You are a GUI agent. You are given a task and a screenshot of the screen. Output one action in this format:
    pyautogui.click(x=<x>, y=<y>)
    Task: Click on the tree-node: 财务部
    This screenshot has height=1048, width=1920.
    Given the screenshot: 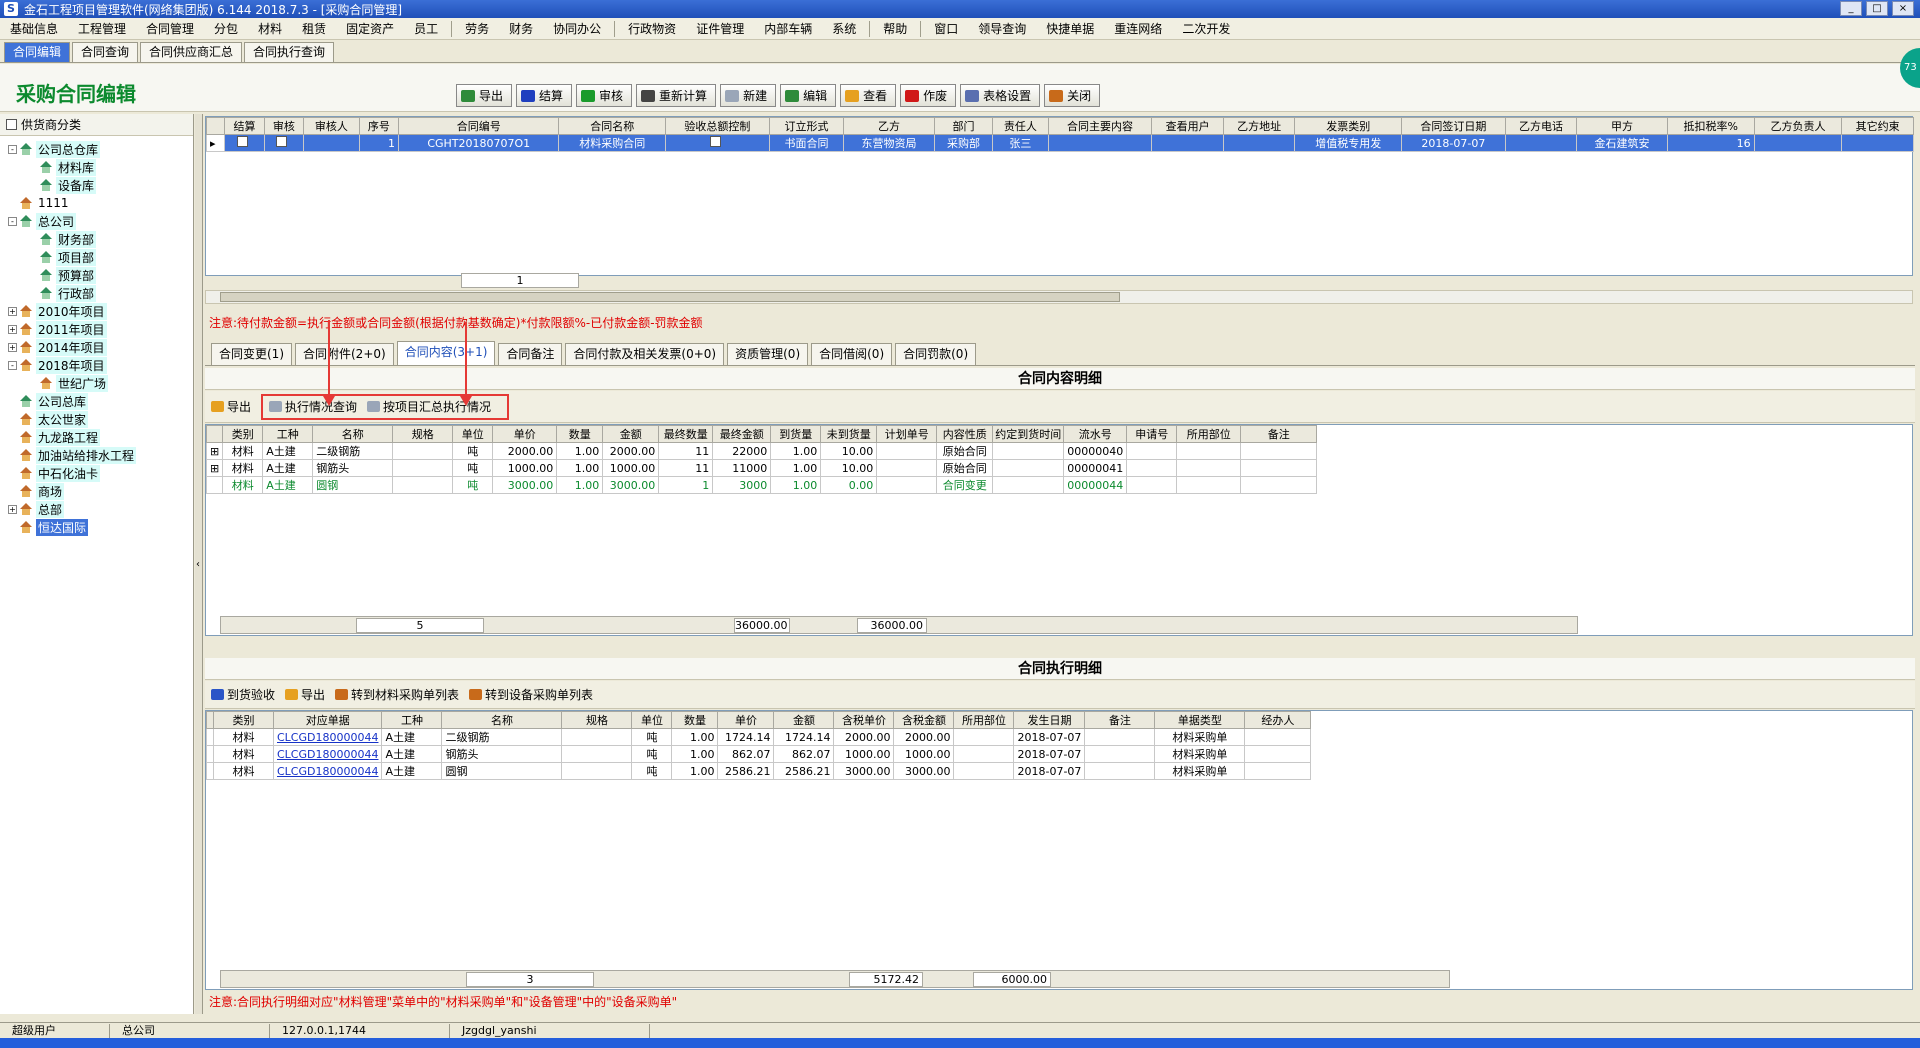 What is the action you would take?
    pyautogui.click(x=96, y=239)
    